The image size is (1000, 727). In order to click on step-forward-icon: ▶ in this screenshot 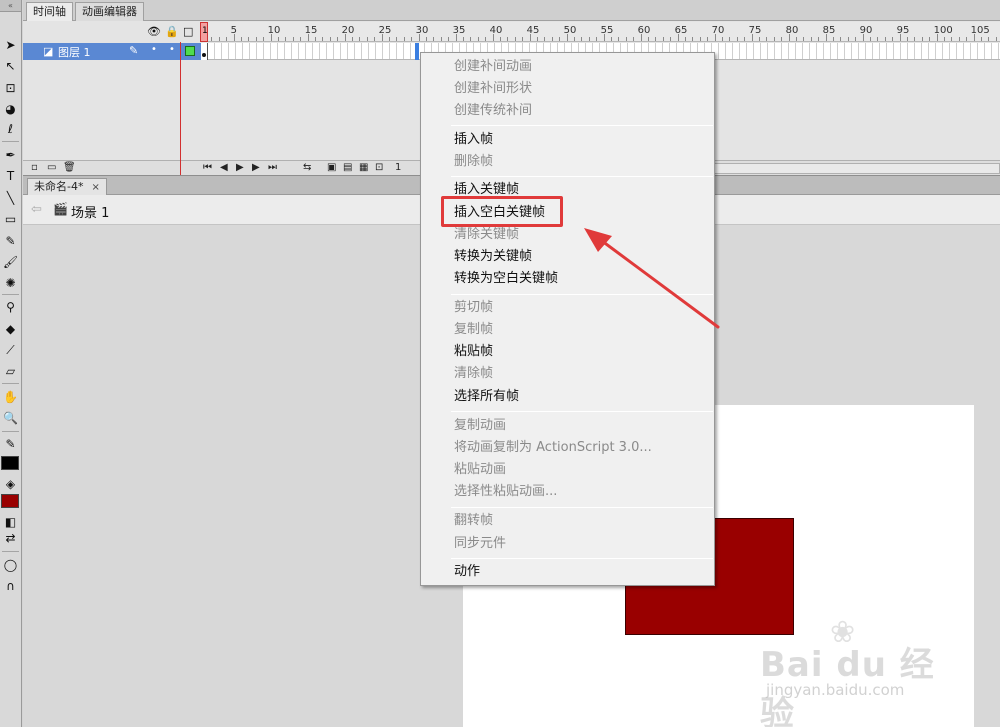, I will do `click(256, 168)`.